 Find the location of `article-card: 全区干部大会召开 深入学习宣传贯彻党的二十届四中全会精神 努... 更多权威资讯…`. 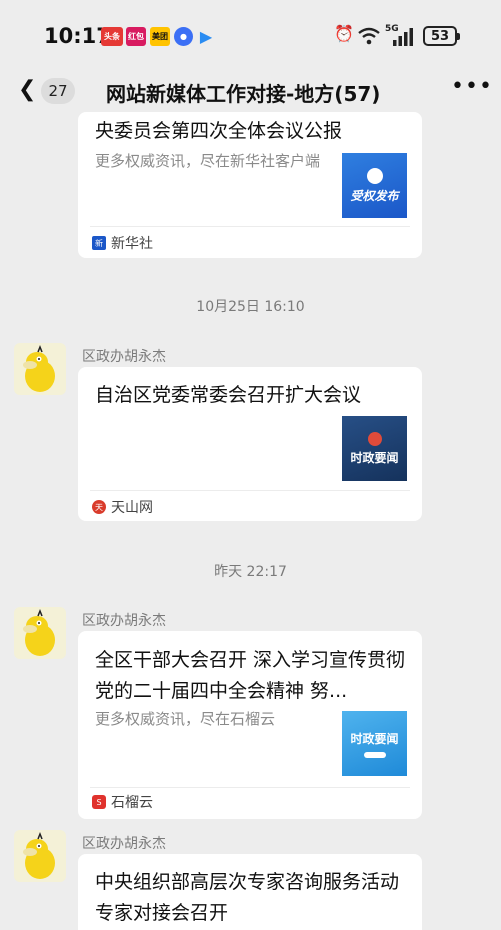

article-card: 全区干部大会召开 深入学习宣传贯彻党的二十届四中全会精神 努... 更多权威资讯… is located at coordinates (250, 725).